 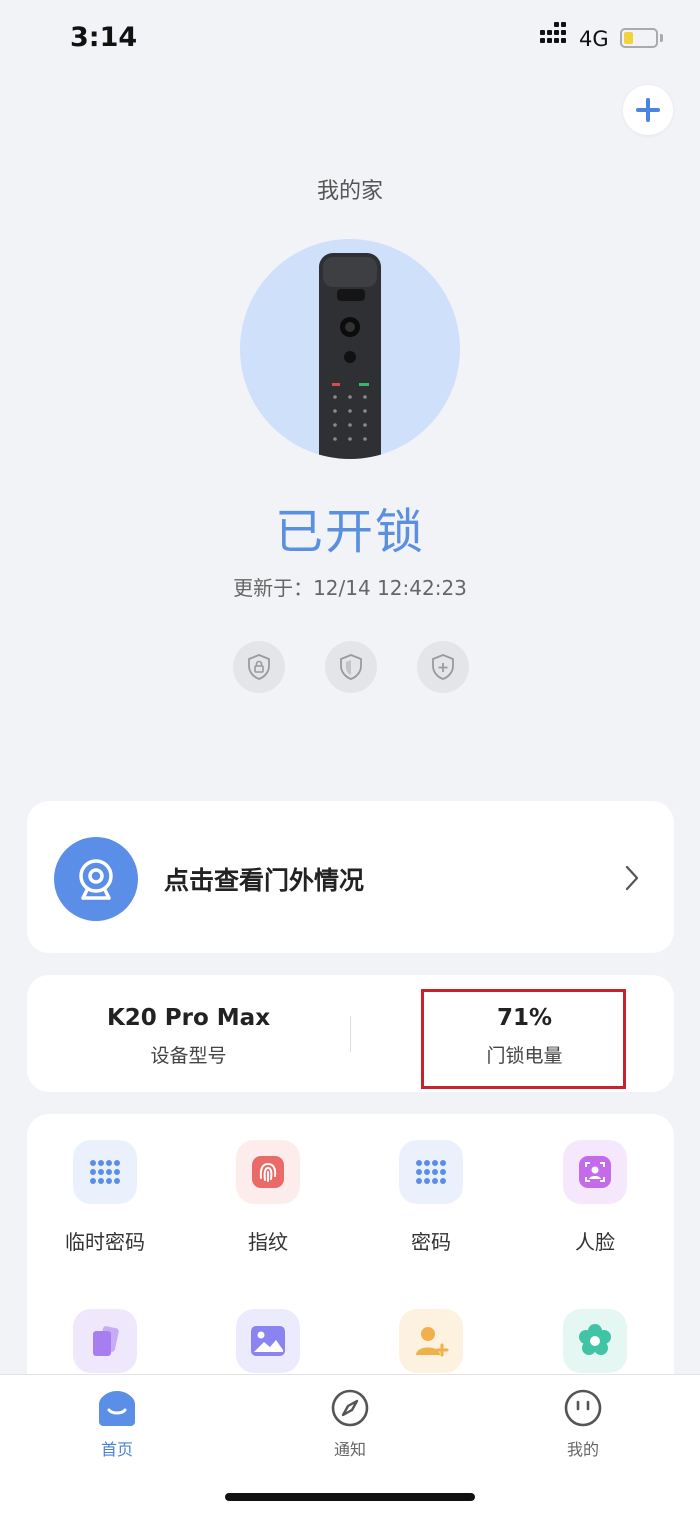 What do you see at coordinates (350, 356) in the screenshot?
I see `door-lock-icon` at bounding box center [350, 356].